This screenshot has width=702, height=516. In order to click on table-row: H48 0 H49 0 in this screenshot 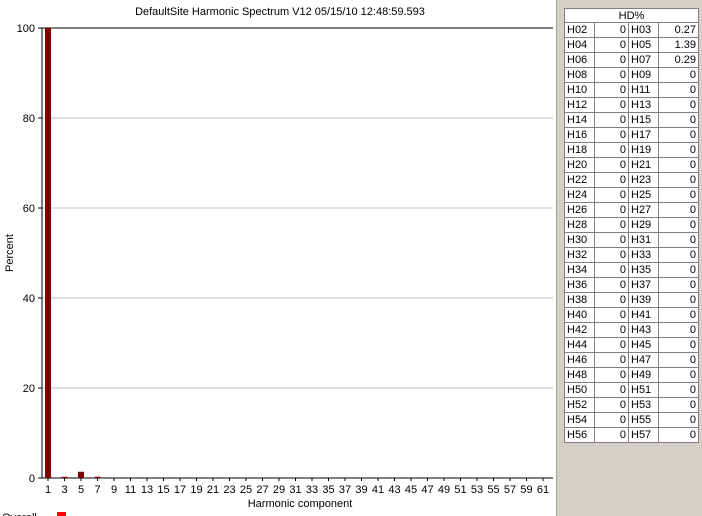, I will do `click(631, 375)`.